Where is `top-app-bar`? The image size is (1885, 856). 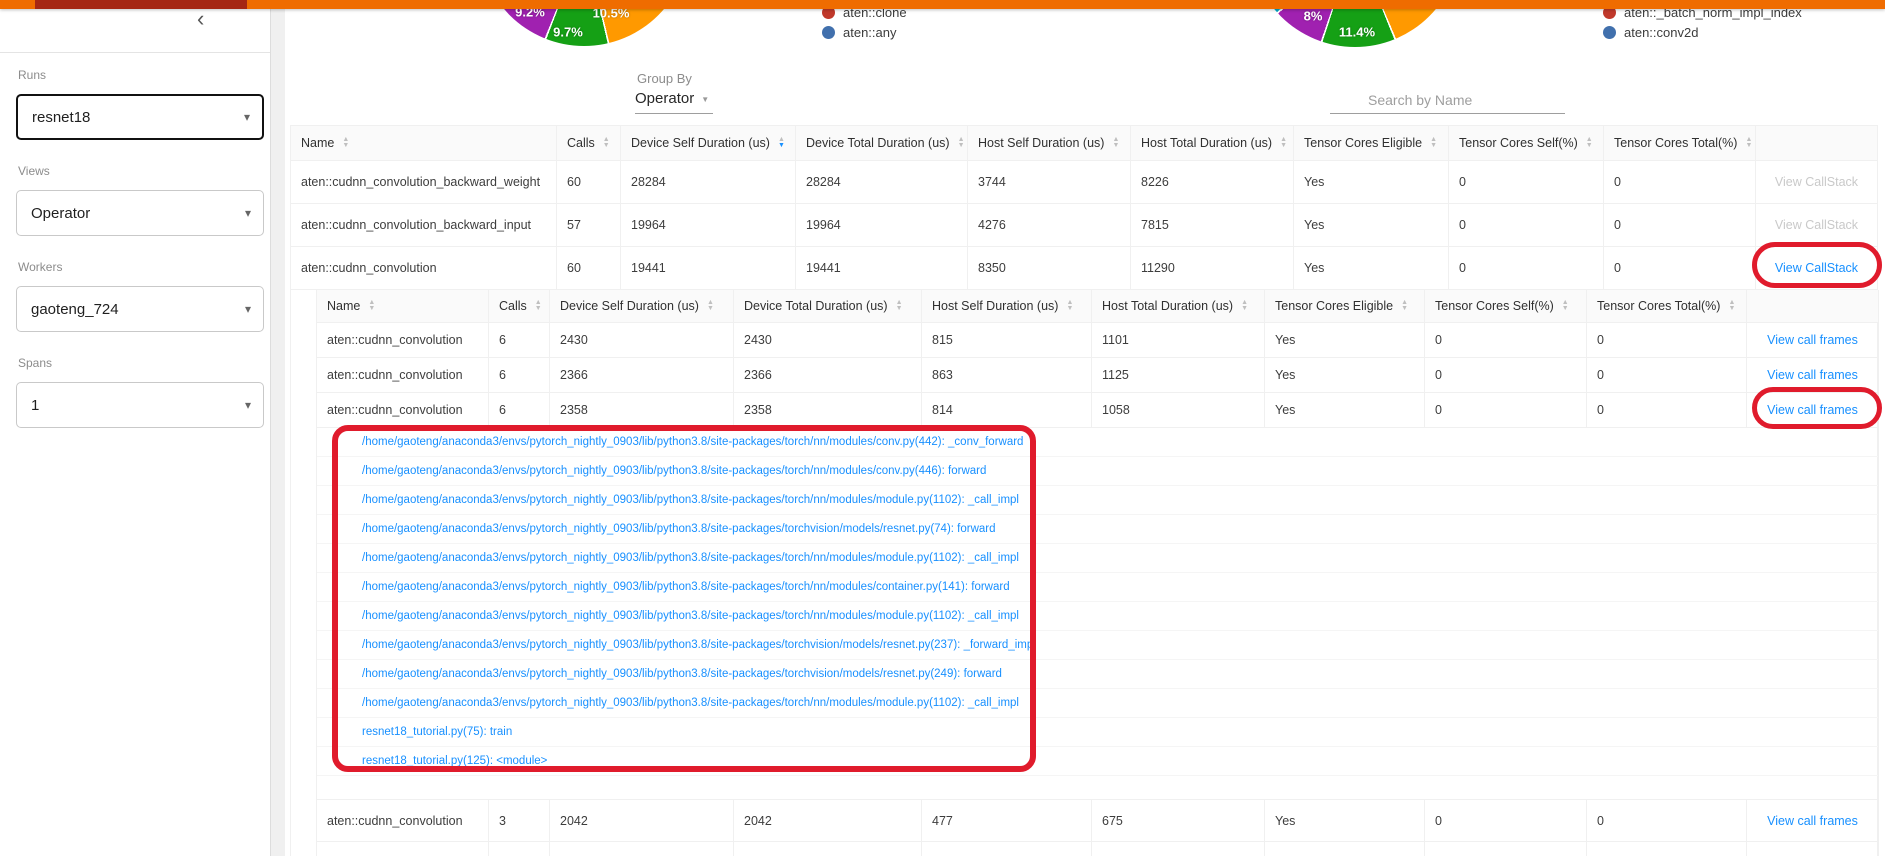
top-app-bar is located at coordinates (942, 4).